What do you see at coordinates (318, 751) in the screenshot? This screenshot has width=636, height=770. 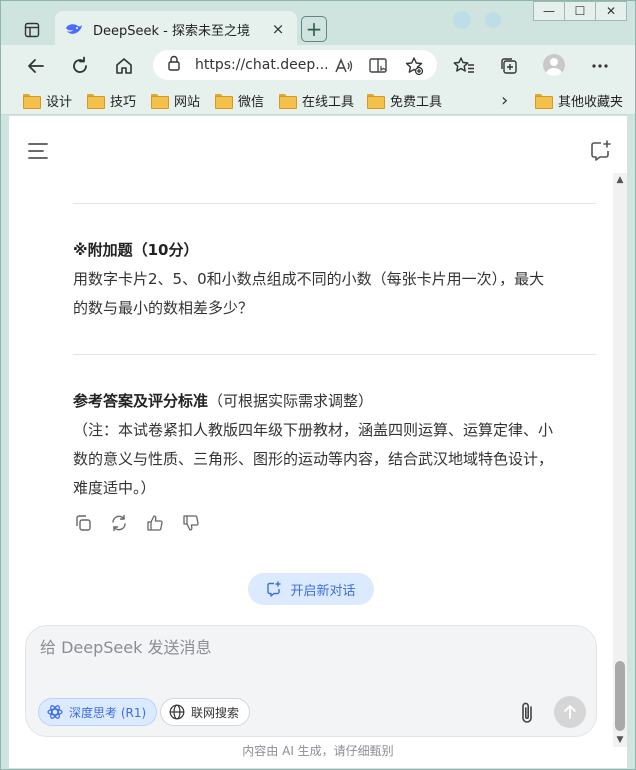 I see `ai-disclaimer: 内容由 AI 生成，请仔细甄别` at bounding box center [318, 751].